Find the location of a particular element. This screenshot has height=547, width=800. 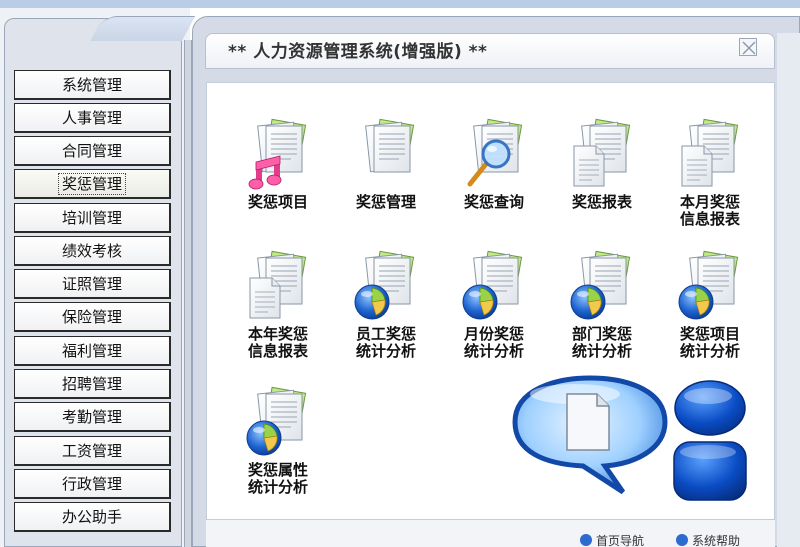

close-icon is located at coordinates (749, 48).